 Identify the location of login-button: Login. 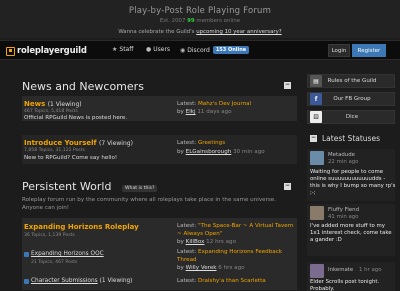
(339, 50).